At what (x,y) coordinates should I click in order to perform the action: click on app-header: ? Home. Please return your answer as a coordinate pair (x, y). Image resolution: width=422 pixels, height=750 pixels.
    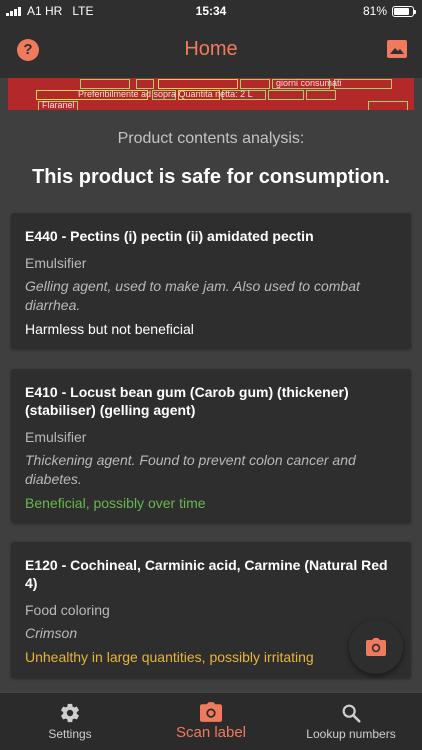
    Looking at the image, I should click on (211, 50).